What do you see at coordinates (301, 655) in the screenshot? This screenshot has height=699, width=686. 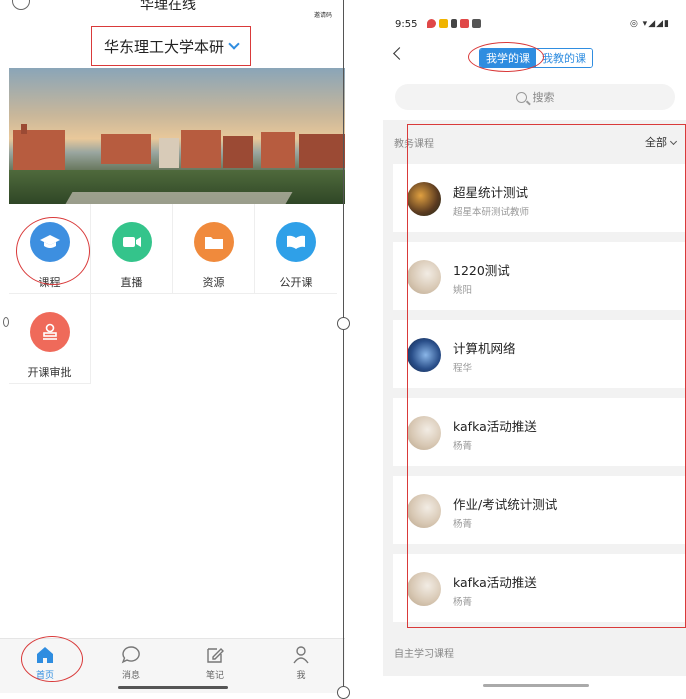 I see `person-icon` at bounding box center [301, 655].